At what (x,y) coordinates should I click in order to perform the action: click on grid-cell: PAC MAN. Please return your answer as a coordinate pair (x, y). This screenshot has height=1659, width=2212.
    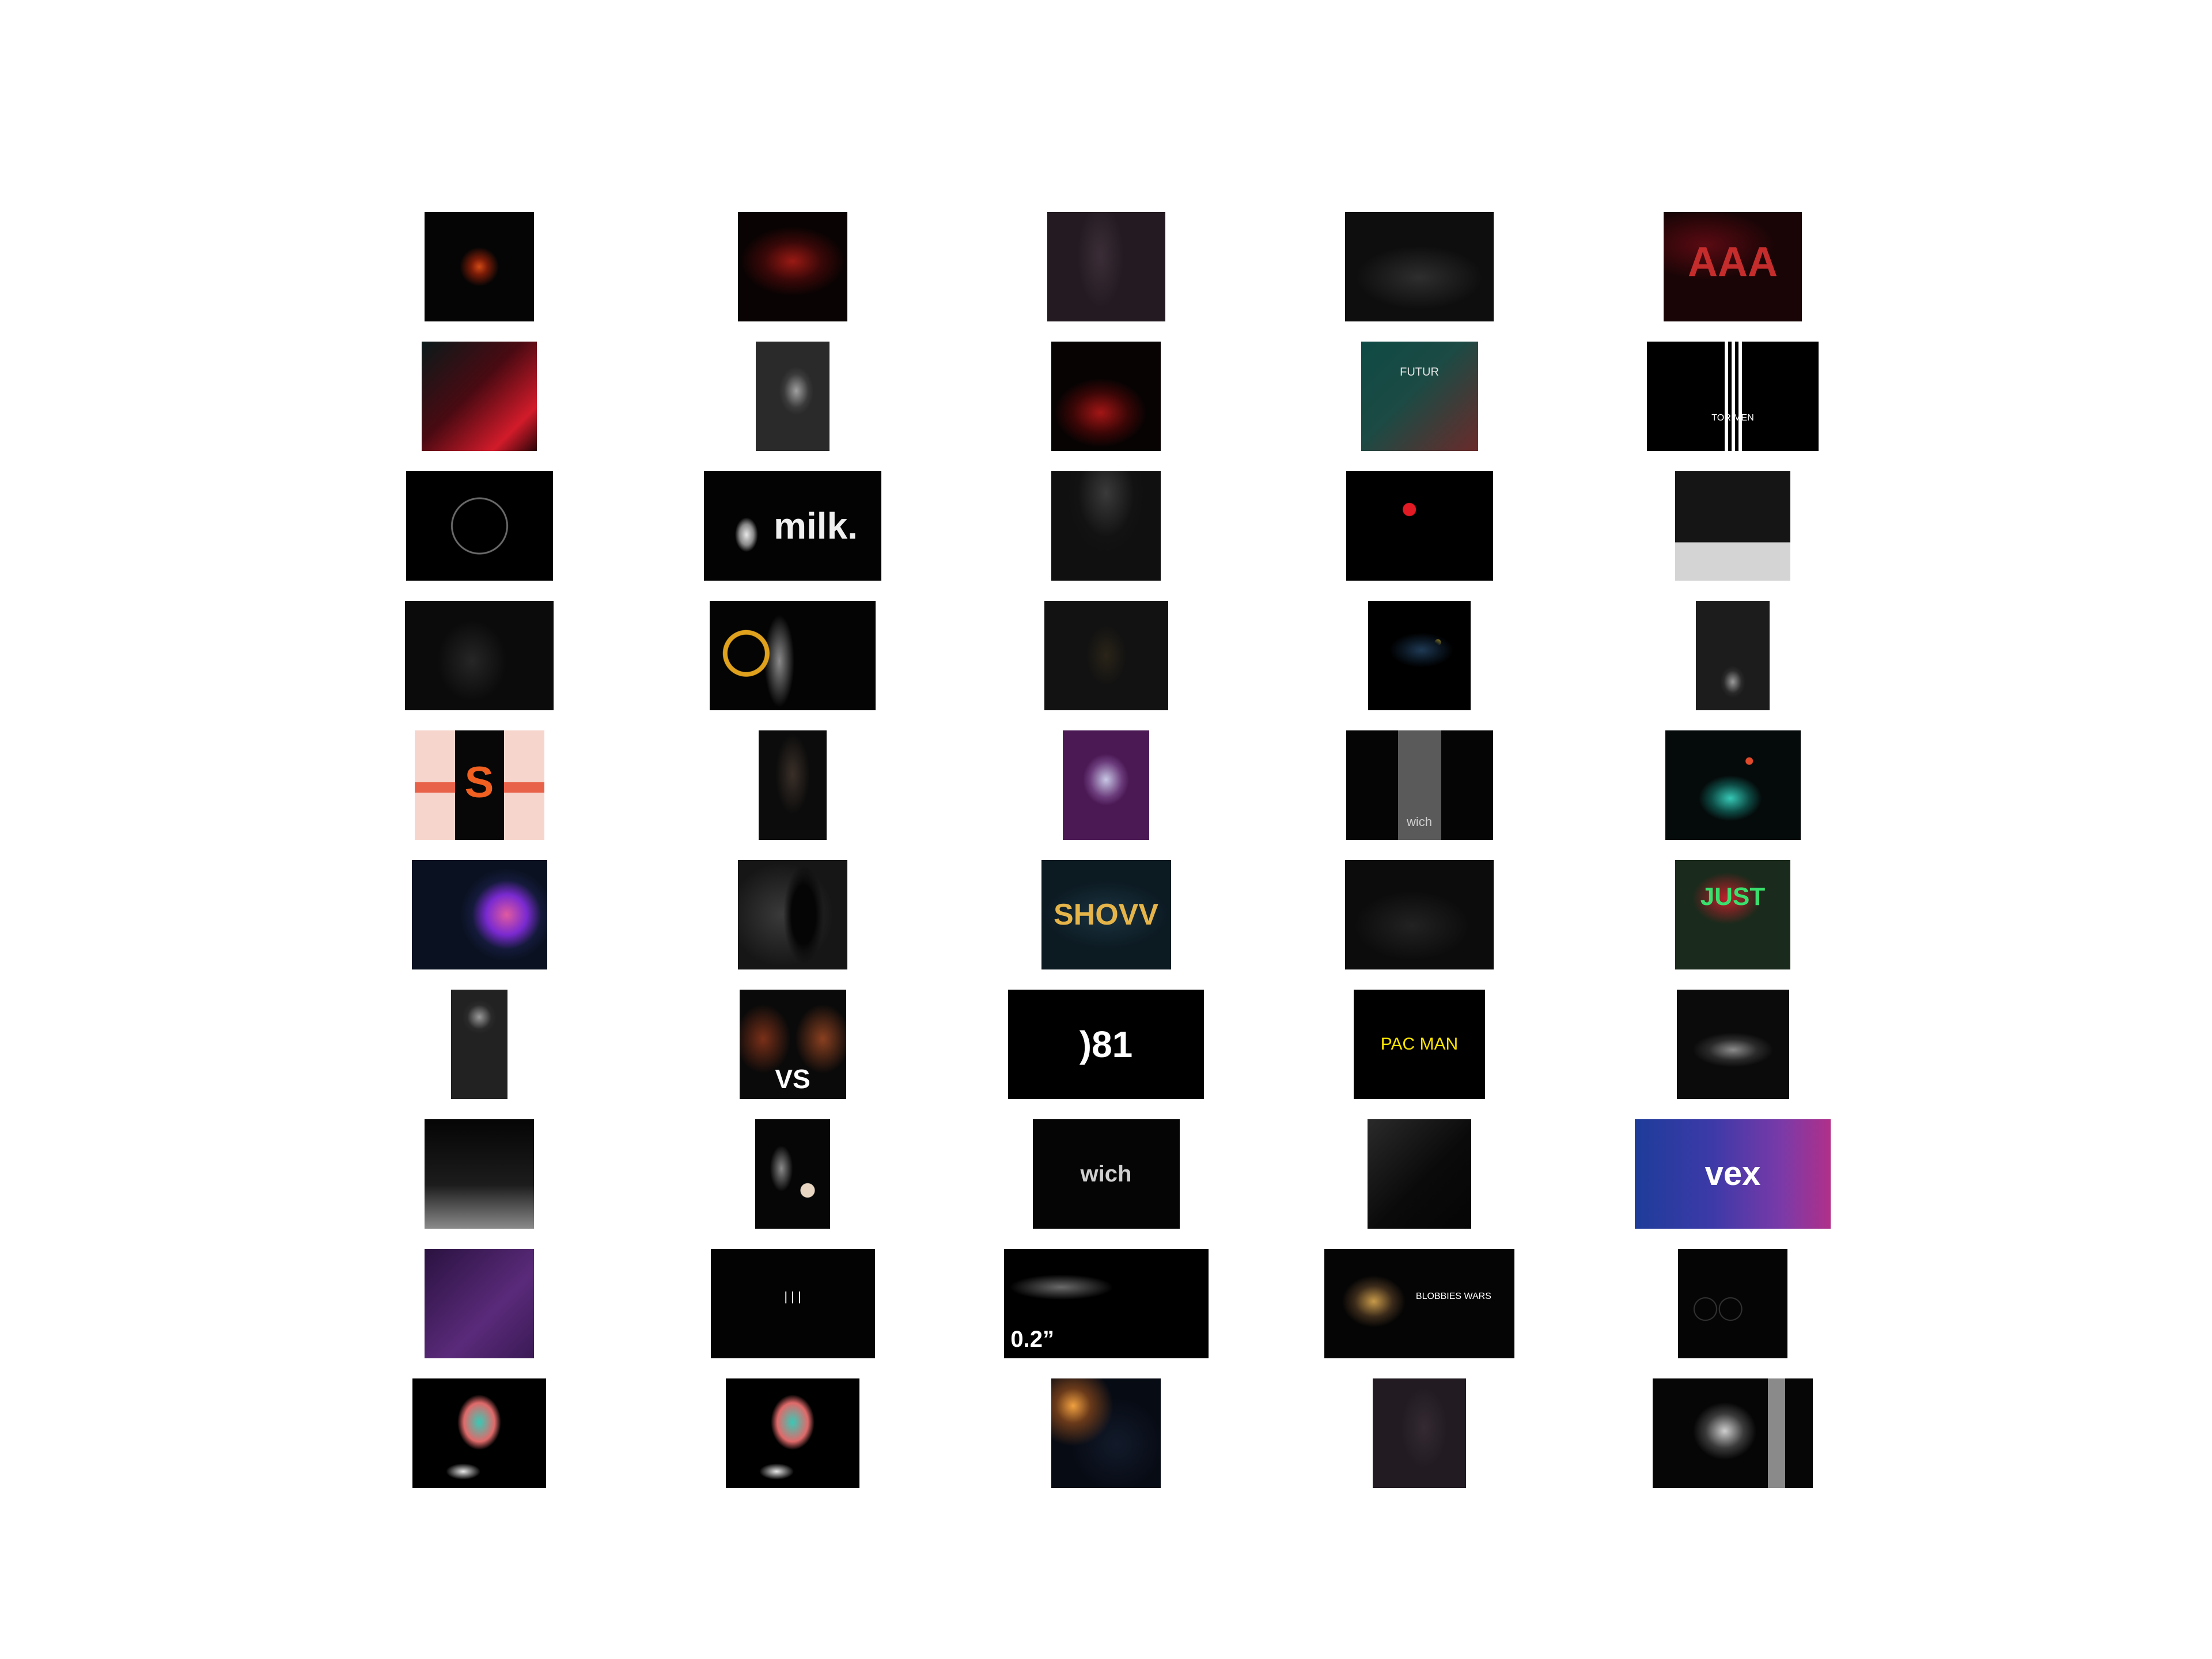
    Looking at the image, I should click on (1419, 1044).